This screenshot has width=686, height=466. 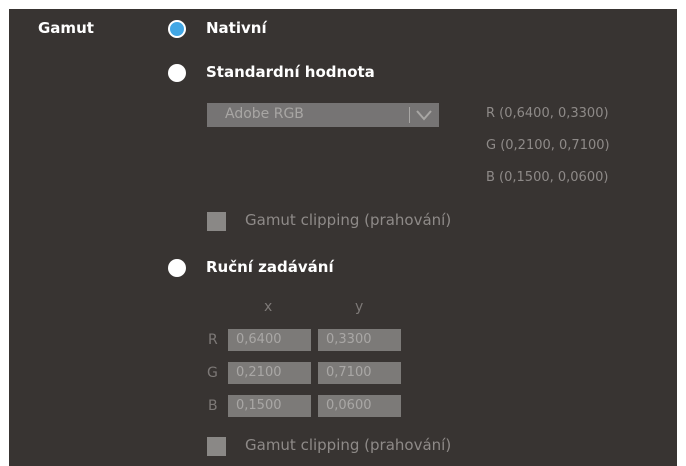 I want to click on radio-native, so click(x=177, y=29).